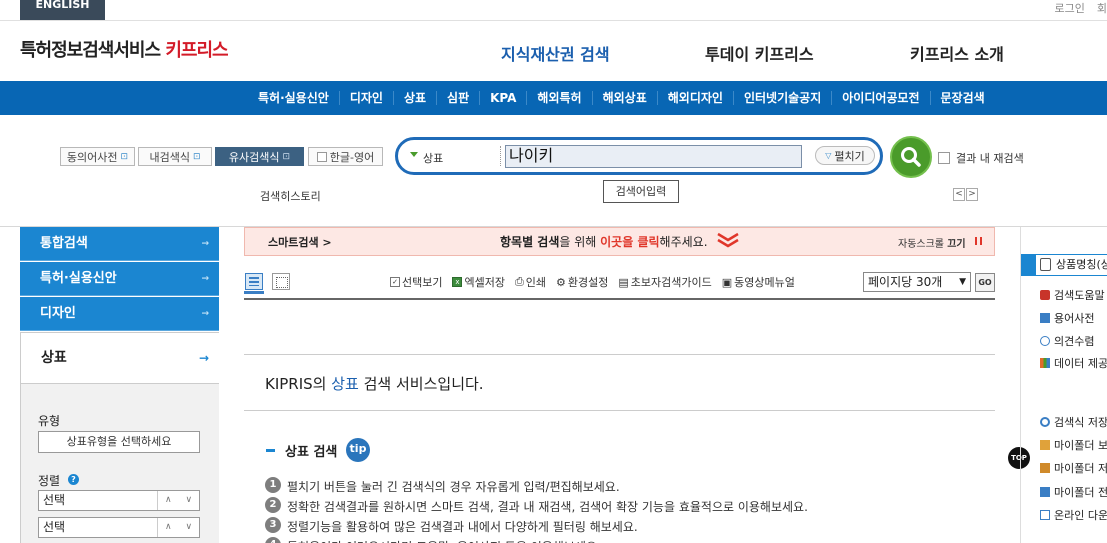  I want to click on english-link: ENGLISH, so click(62, 10).